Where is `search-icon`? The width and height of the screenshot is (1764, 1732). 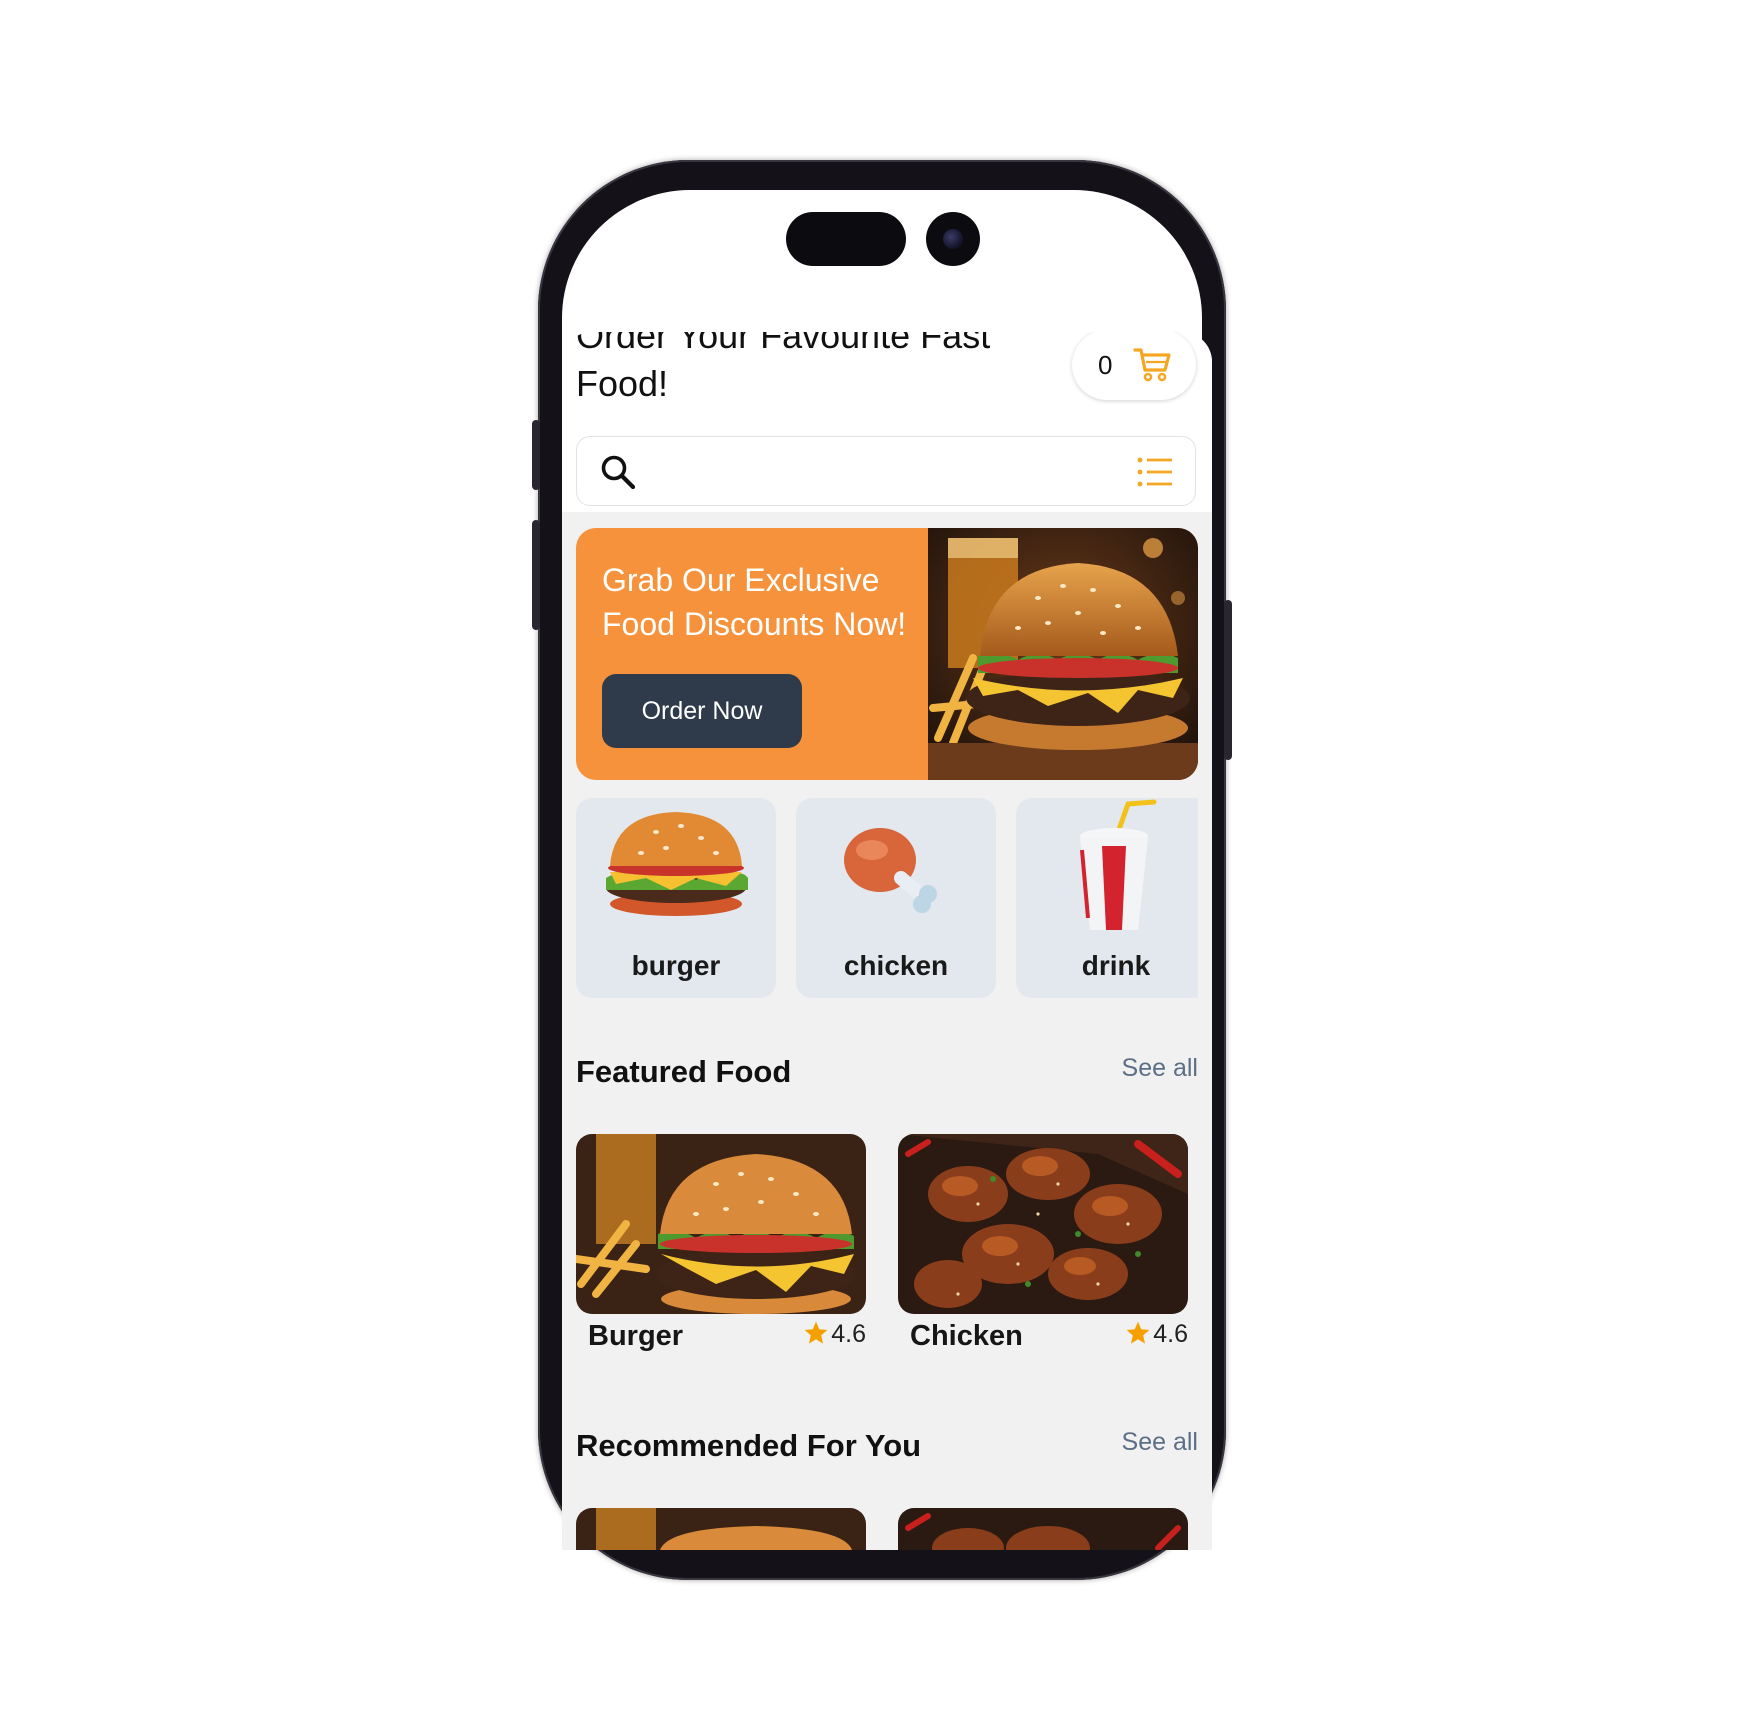 search-icon is located at coordinates (618, 474).